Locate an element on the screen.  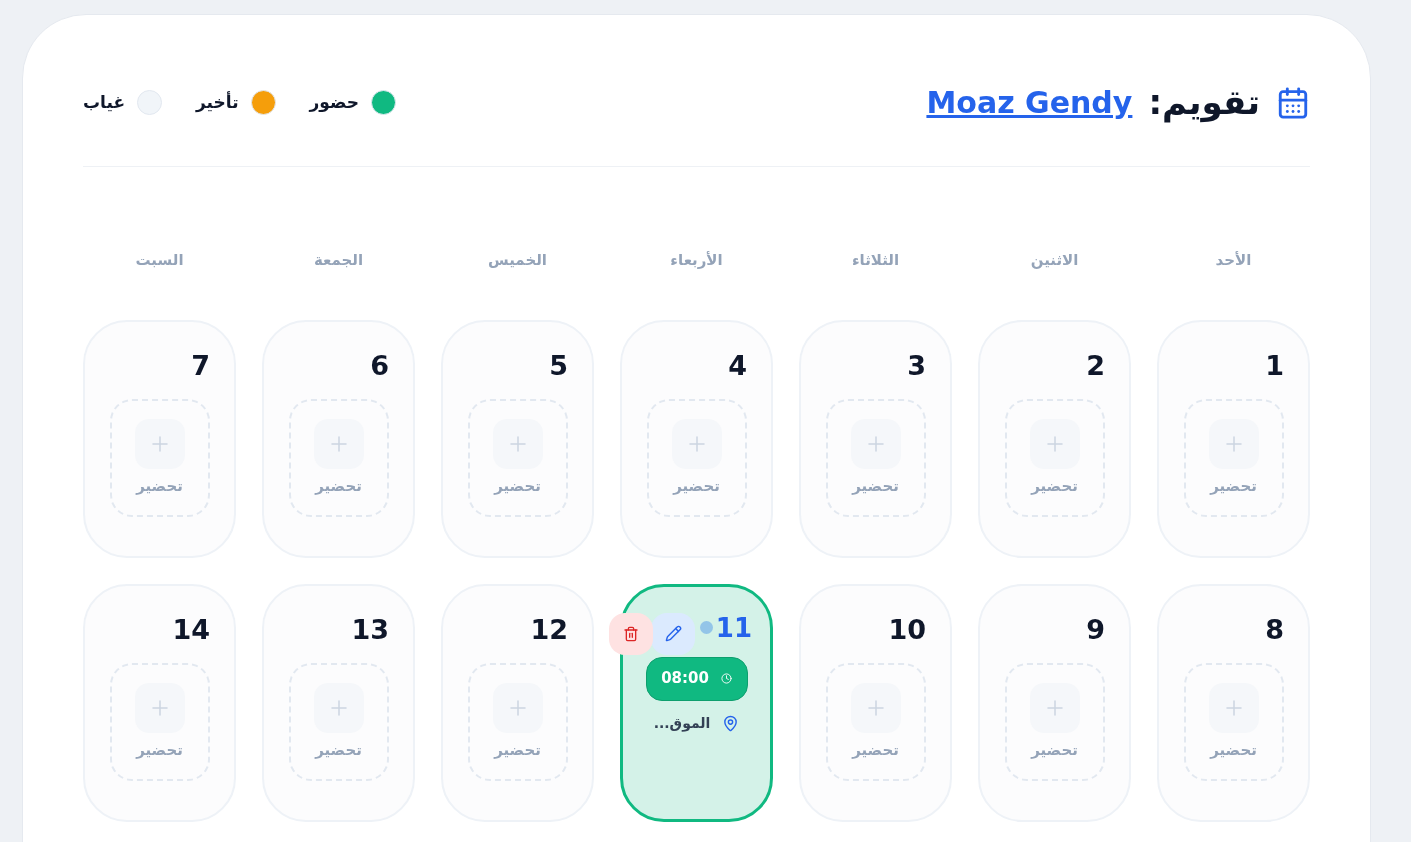
calendar-title: تقويم: is located at coordinates (1204, 103).